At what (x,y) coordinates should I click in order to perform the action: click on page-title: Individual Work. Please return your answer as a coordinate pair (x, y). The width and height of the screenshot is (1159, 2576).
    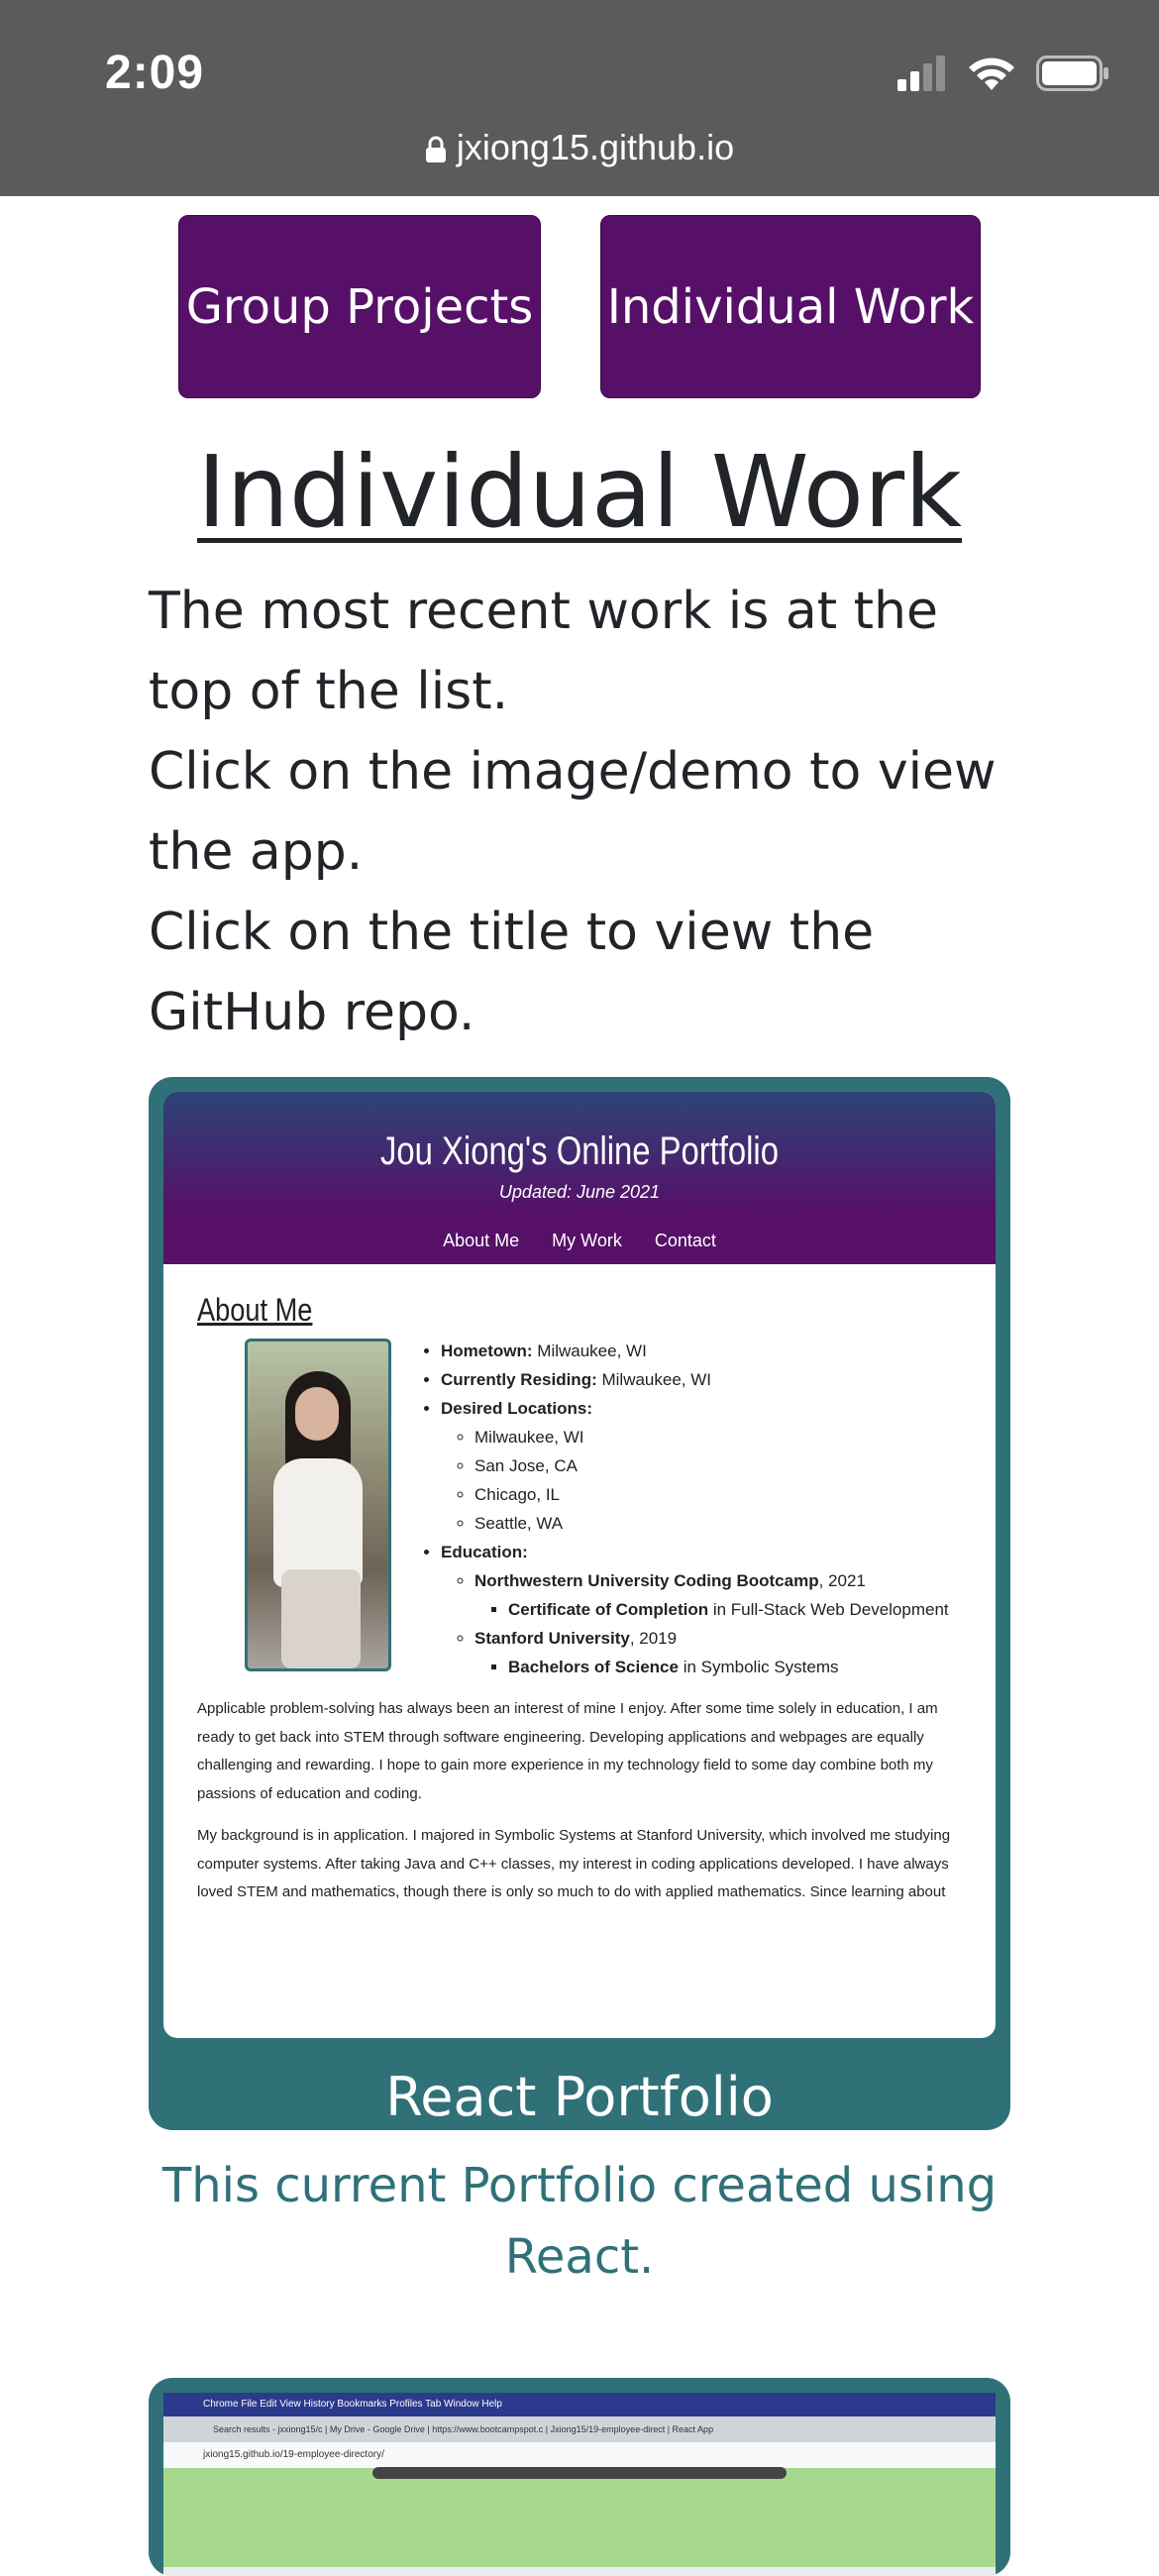
    Looking at the image, I should click on (579, 492).